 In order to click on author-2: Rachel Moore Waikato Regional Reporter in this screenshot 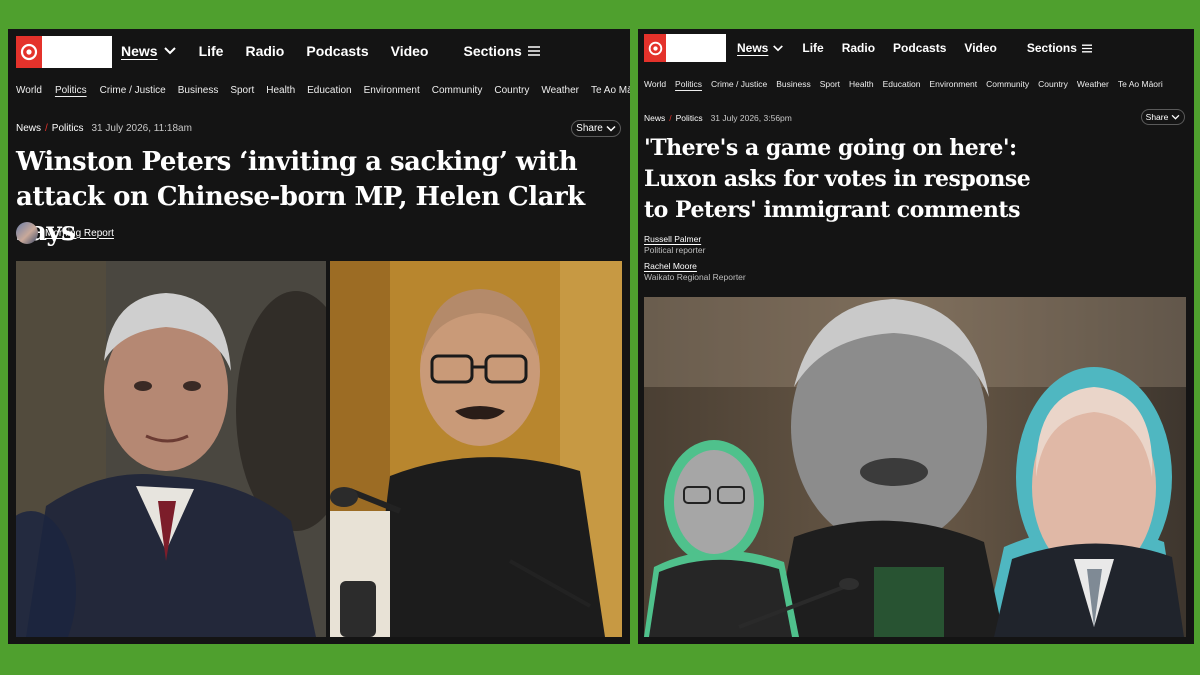, I will do `click(695, 272)`.